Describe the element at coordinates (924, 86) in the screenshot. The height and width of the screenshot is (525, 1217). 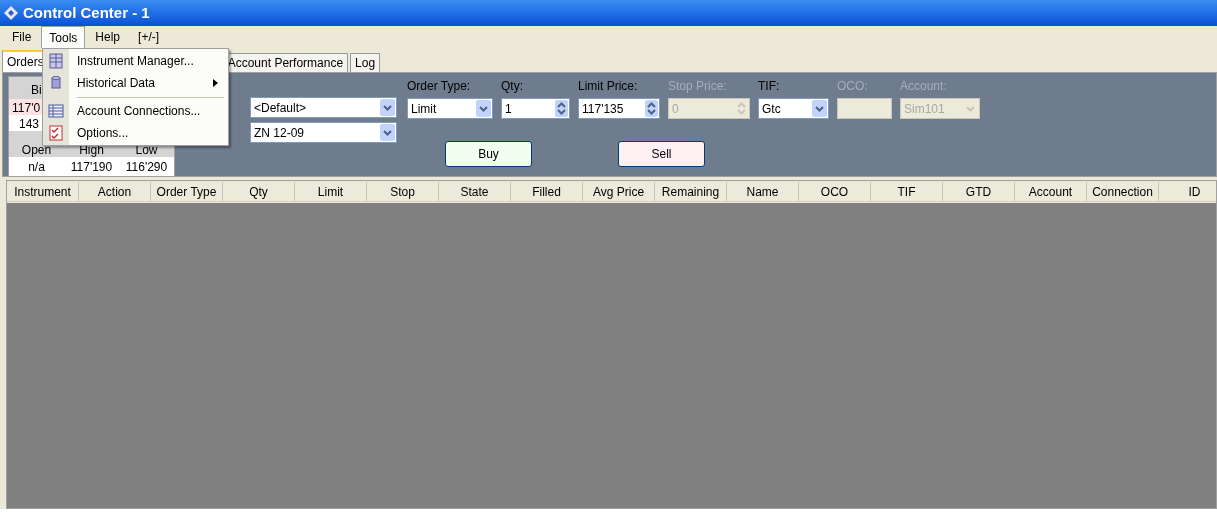
I see `field-label: Account:` at that location.